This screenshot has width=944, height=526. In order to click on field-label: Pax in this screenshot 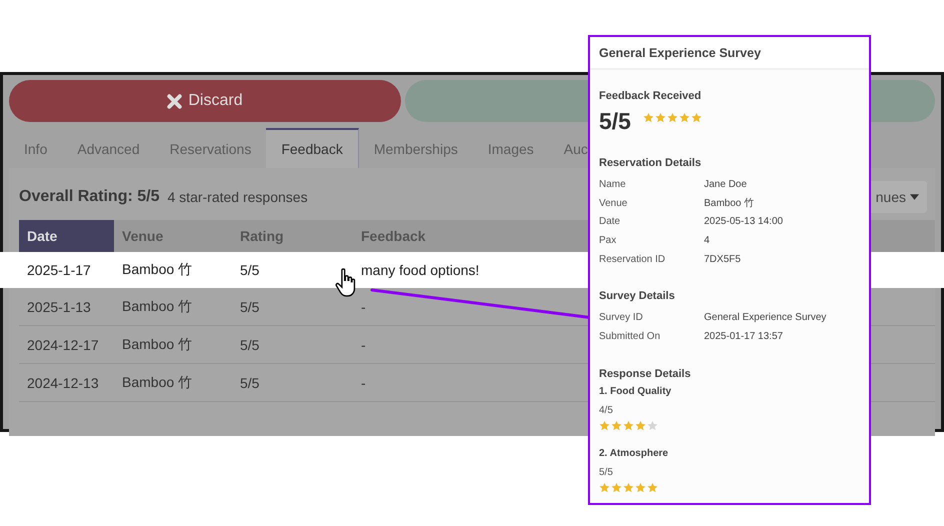, I will do `click(608, 240)`.